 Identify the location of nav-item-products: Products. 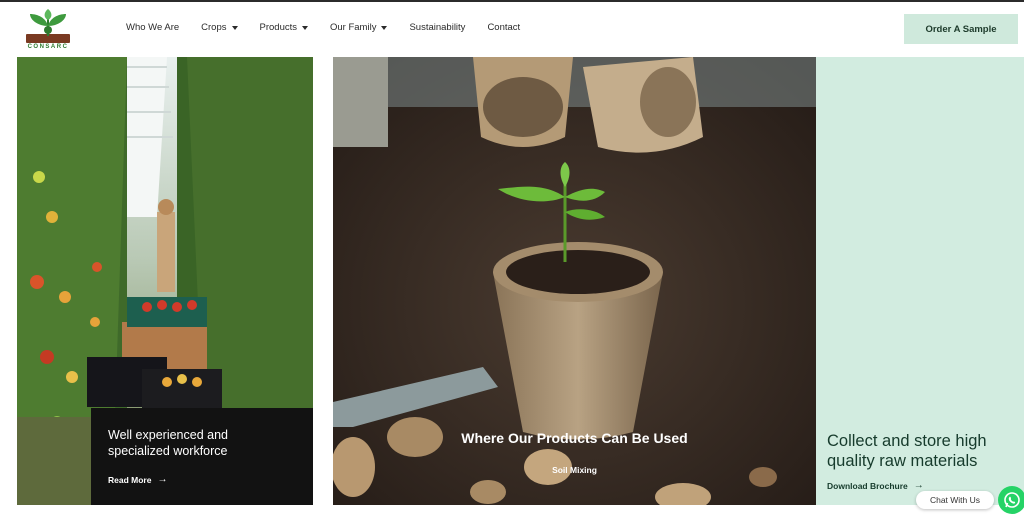
(283, 27).